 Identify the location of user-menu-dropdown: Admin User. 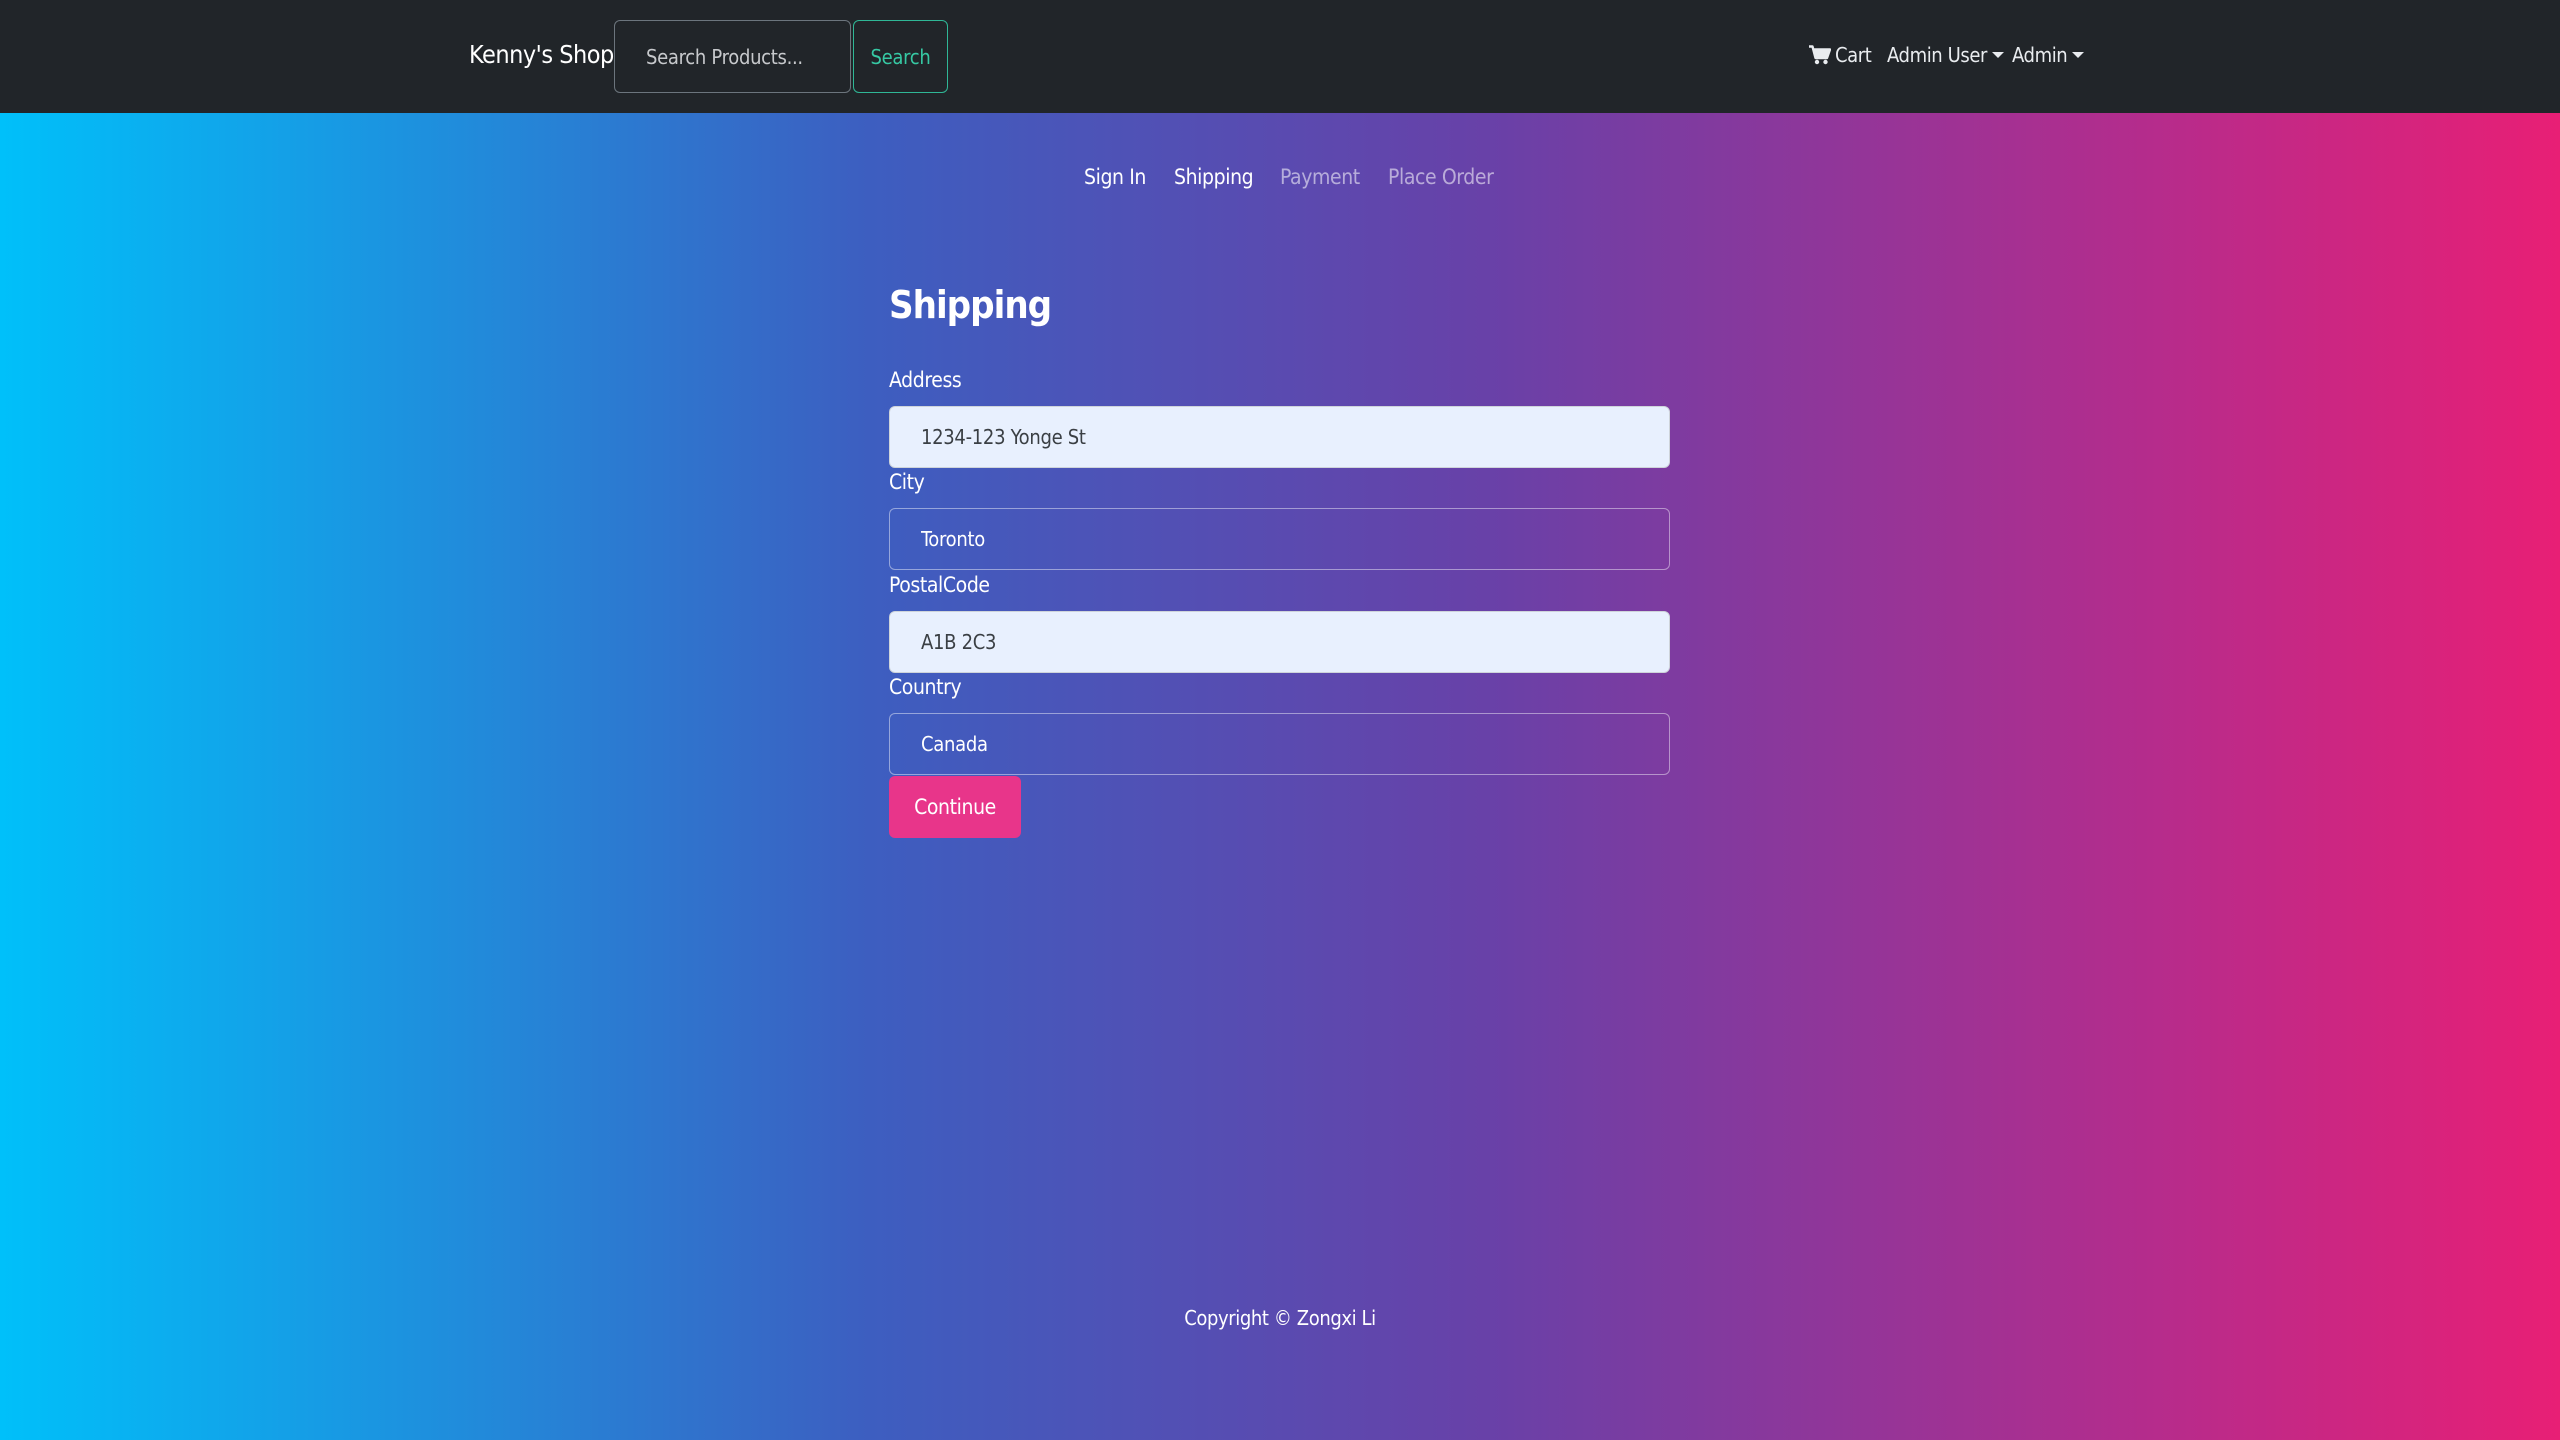
(1946, 55).